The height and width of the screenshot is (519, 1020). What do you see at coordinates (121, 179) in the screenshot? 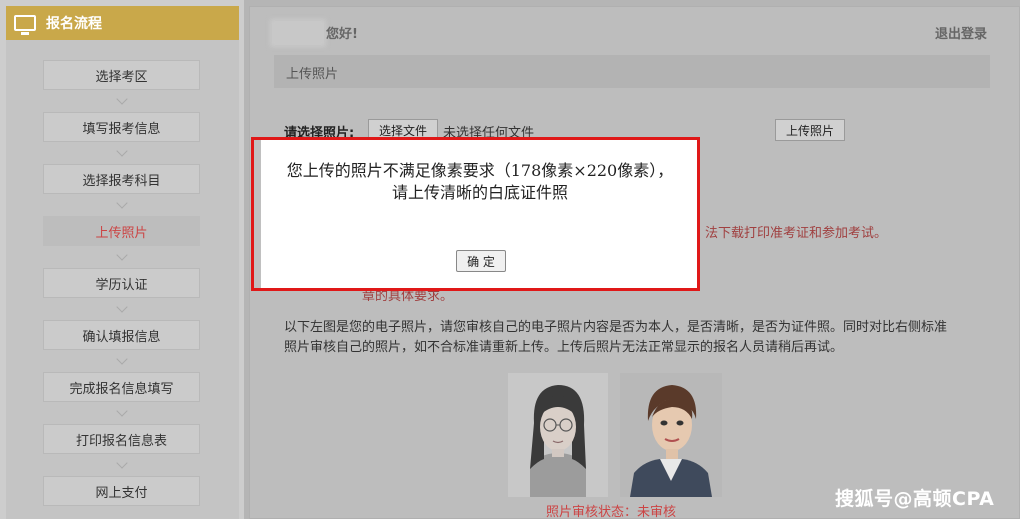
I see `step-select-subjects: 选择报考科目` at bounding box center [121, 179].